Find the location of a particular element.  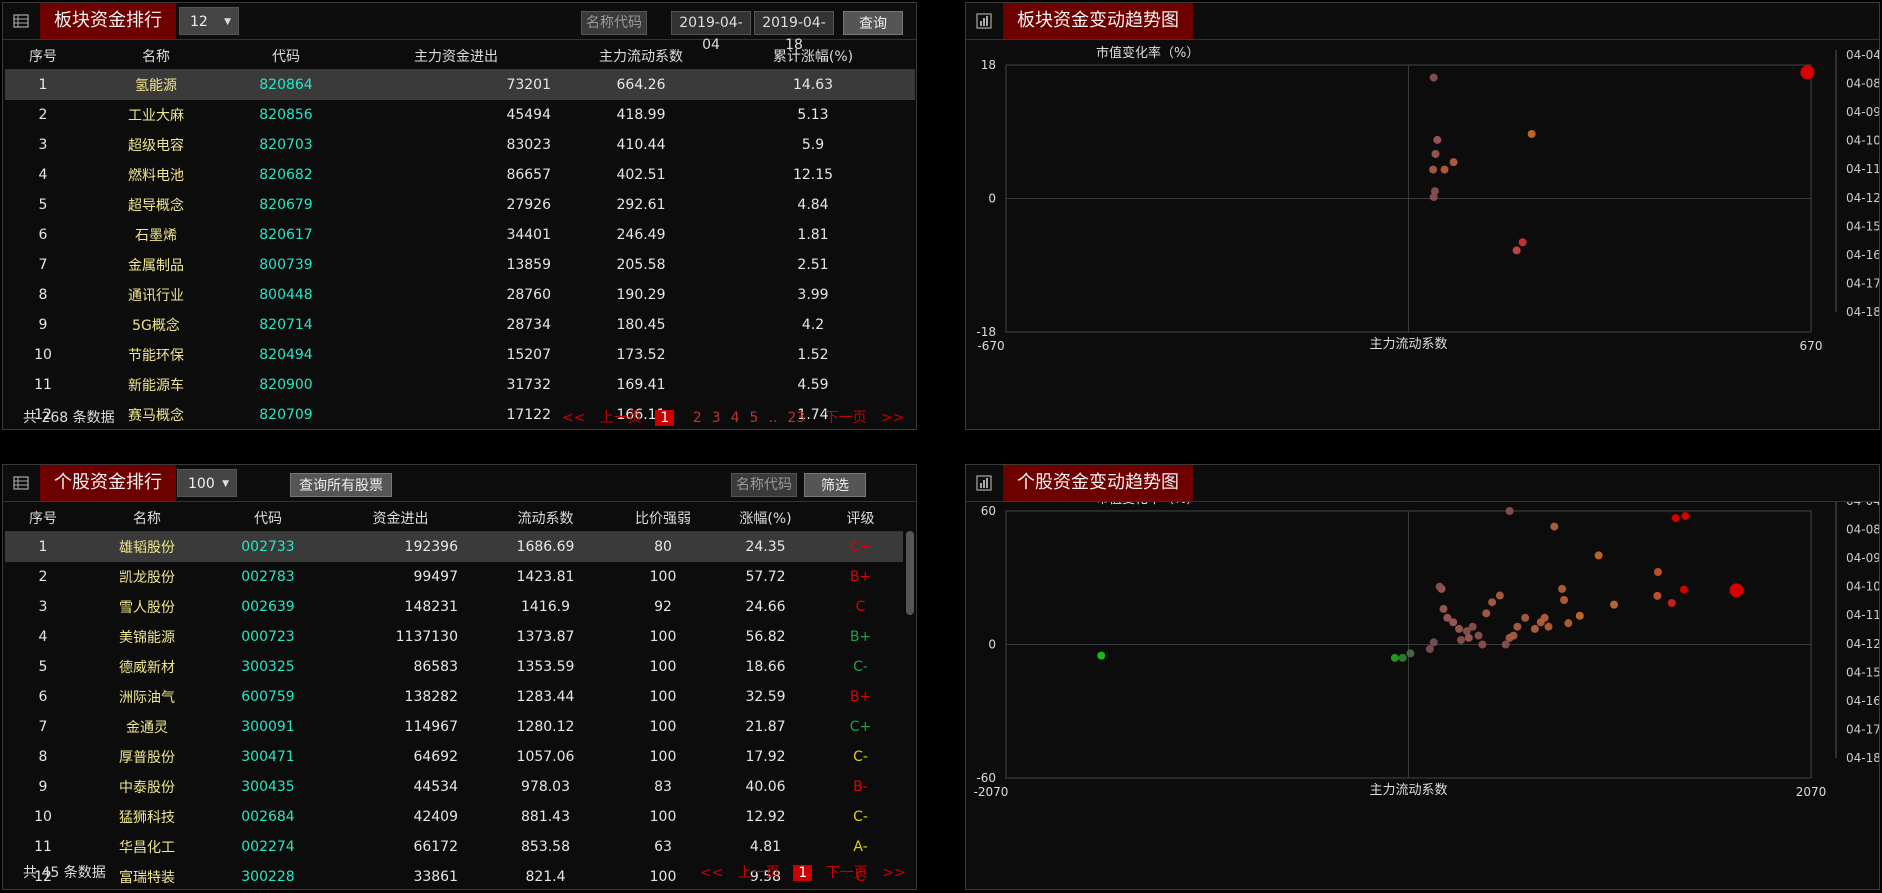

timeline-date: 04-11 is located at coordinates (1862, 169).